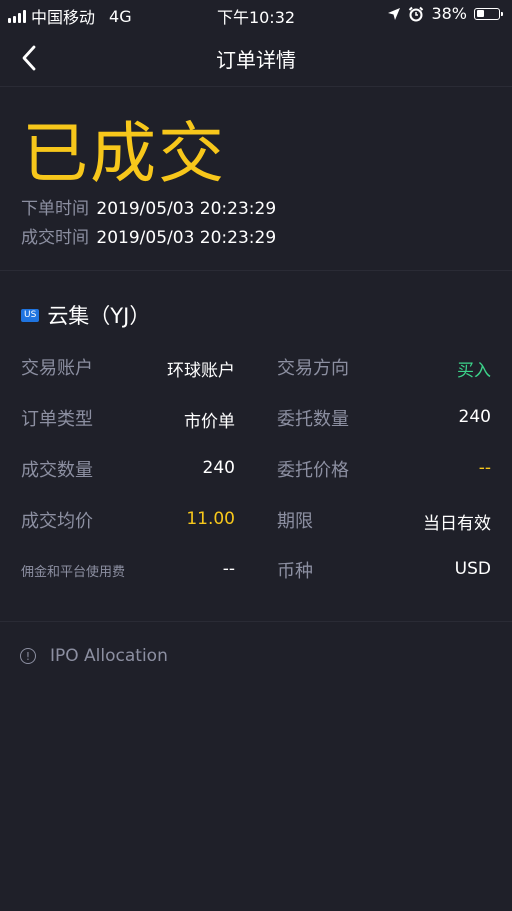 This screenshot has width=512, height=911. What do you see at coordinates (57, 470) in the screenshot?
I see `filled-qty-label: 成交数量` at bounding box center [57, 470].